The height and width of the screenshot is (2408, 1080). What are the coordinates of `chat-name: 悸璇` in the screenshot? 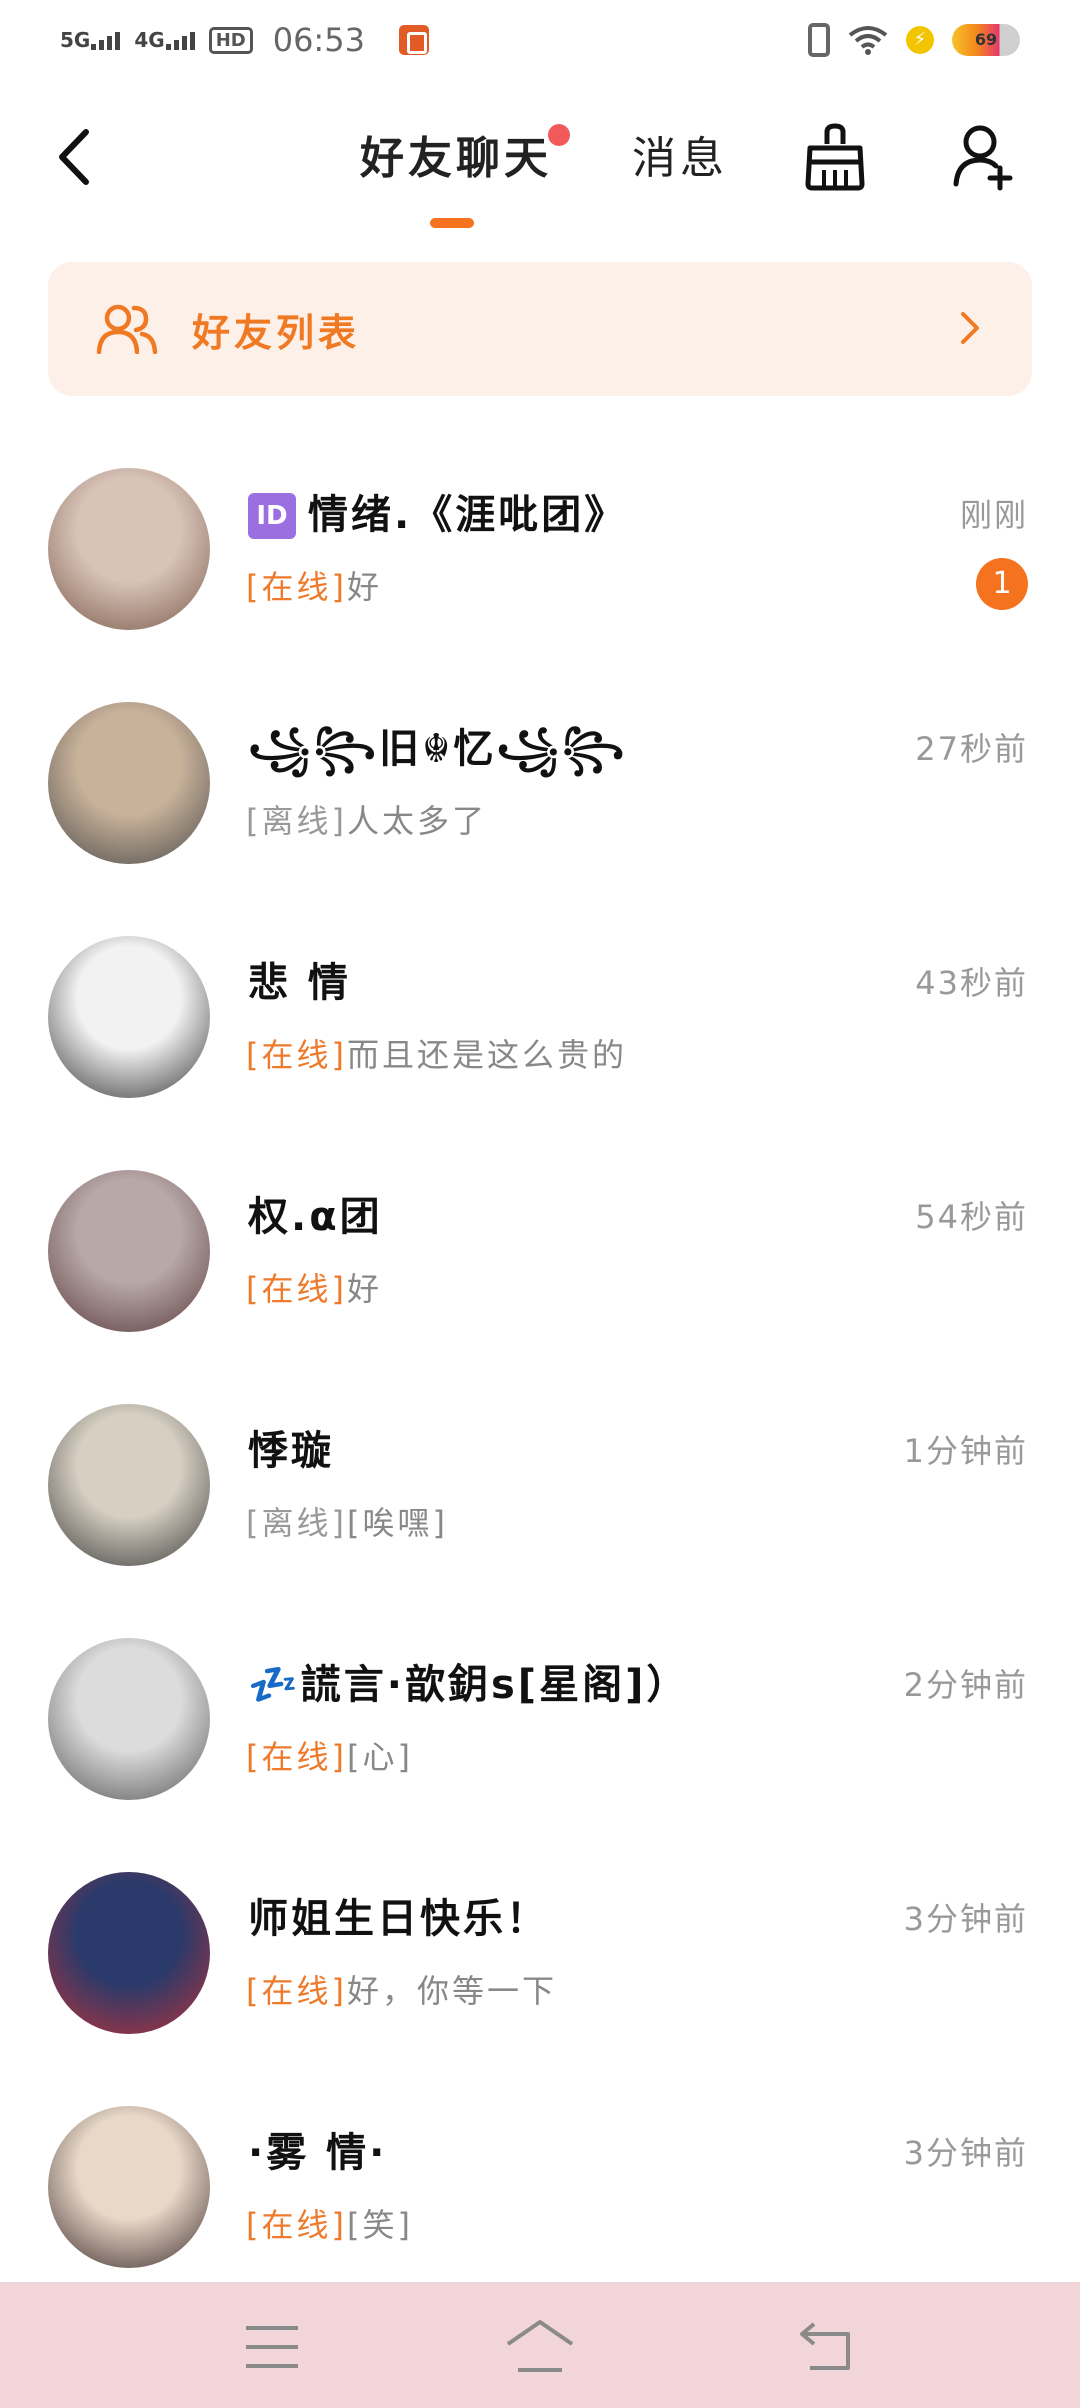 It's located at (291, 1447).